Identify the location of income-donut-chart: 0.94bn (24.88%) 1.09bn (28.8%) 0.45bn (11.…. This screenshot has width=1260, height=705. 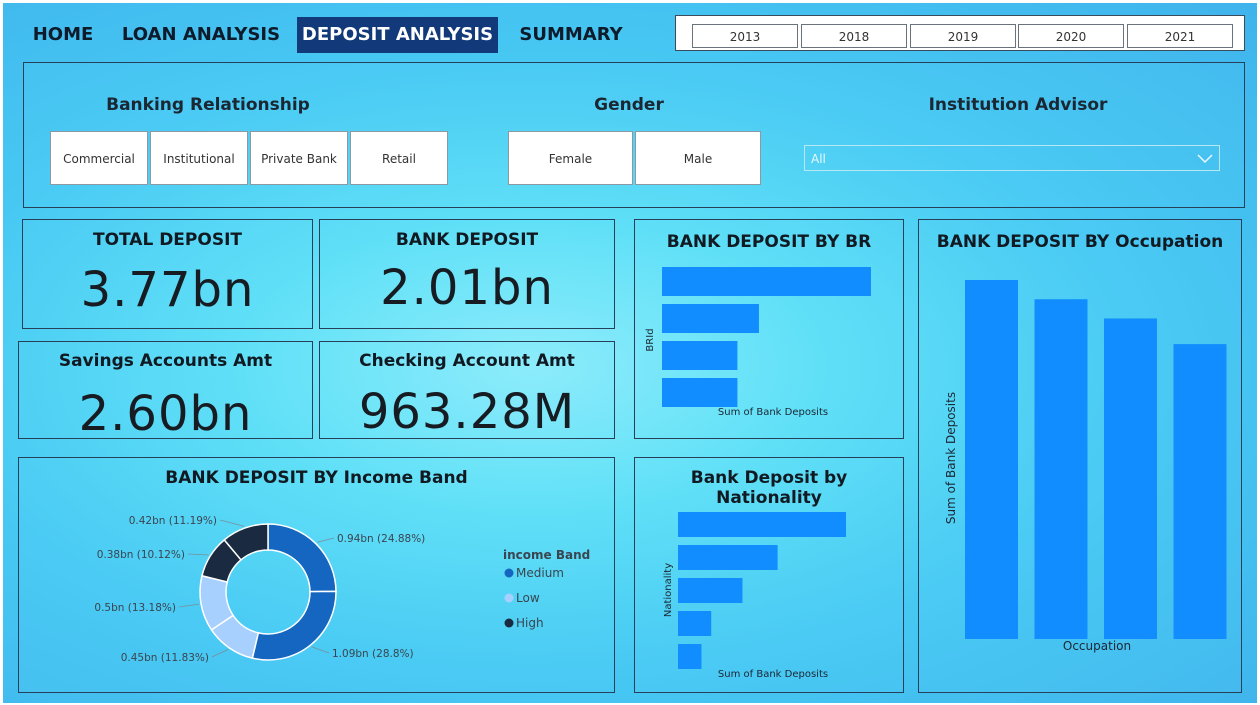
(342, 589).